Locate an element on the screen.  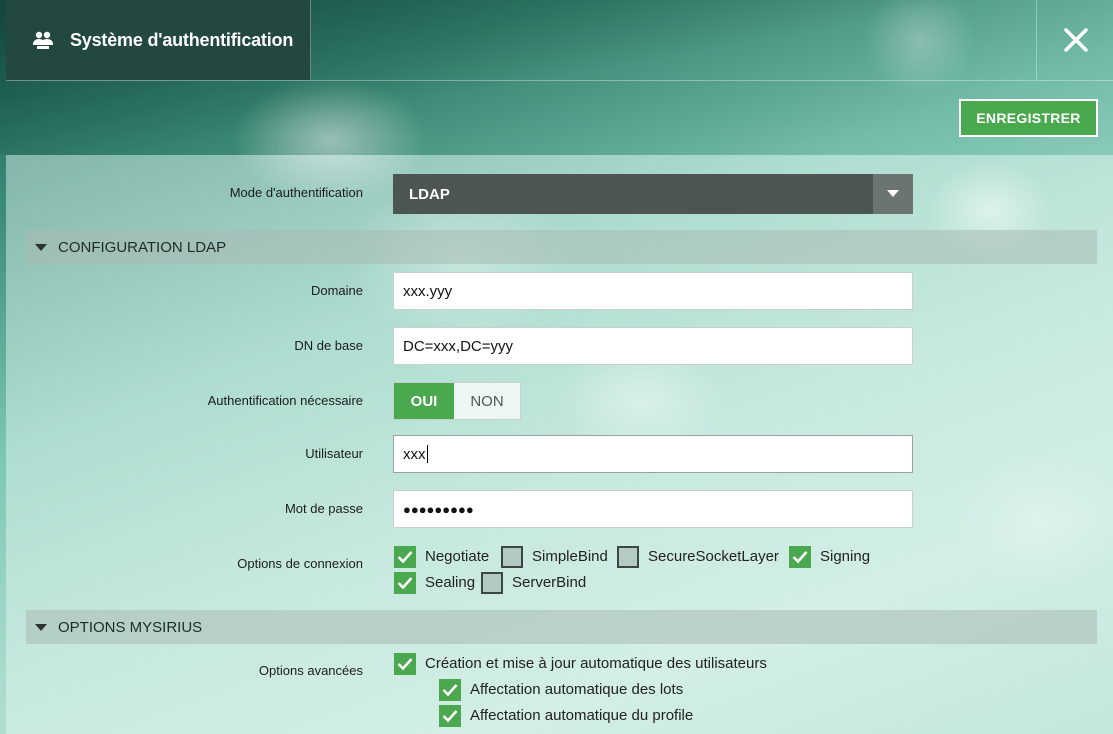
page-title: Système d'authentification is located at coordinates (182, 39).